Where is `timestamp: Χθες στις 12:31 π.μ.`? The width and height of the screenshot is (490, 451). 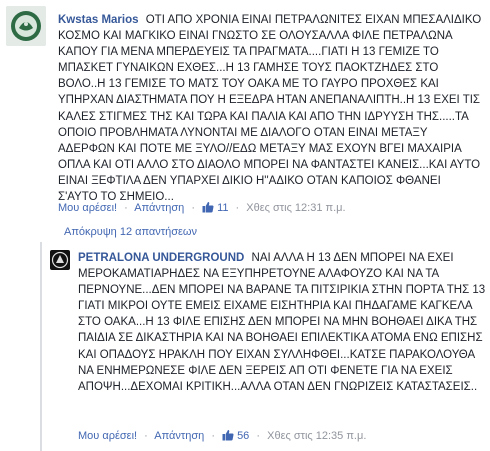 timestamp: Χθες στις 12:31 π.μ. is located at coordinates (295, 208).